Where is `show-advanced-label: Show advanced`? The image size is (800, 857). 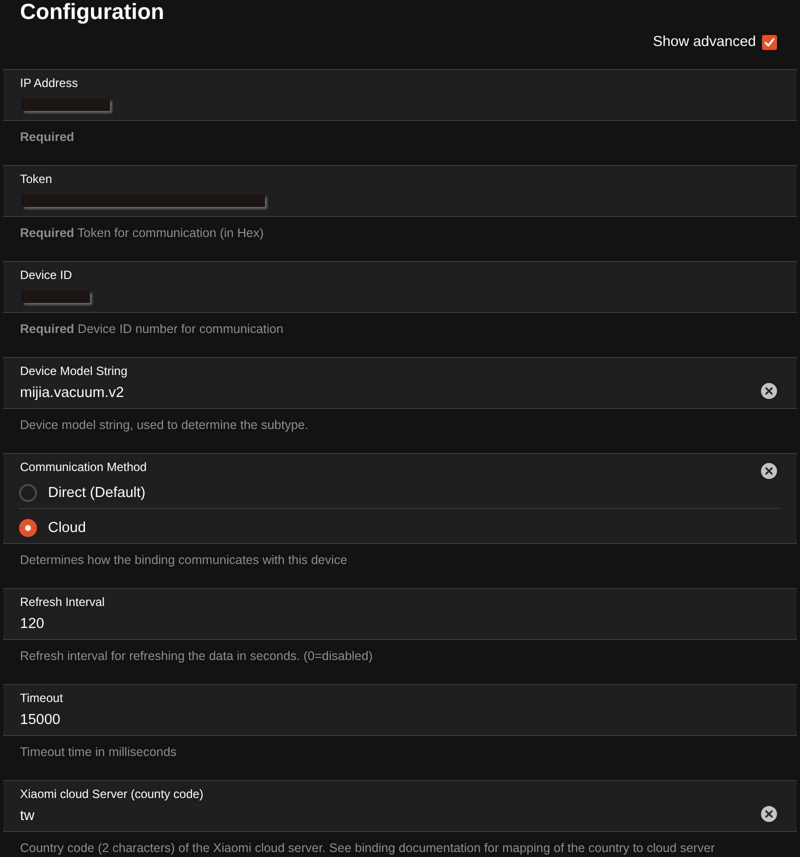
show-advanced-label: Show advanced is located at coordinates (704, 42).